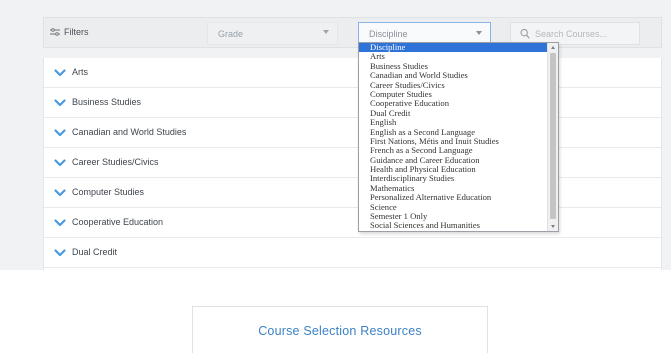  What do you see at coordinates (55, 32) in the screenshot?
I see `sliders-icon` at bounding box center [55, 32].